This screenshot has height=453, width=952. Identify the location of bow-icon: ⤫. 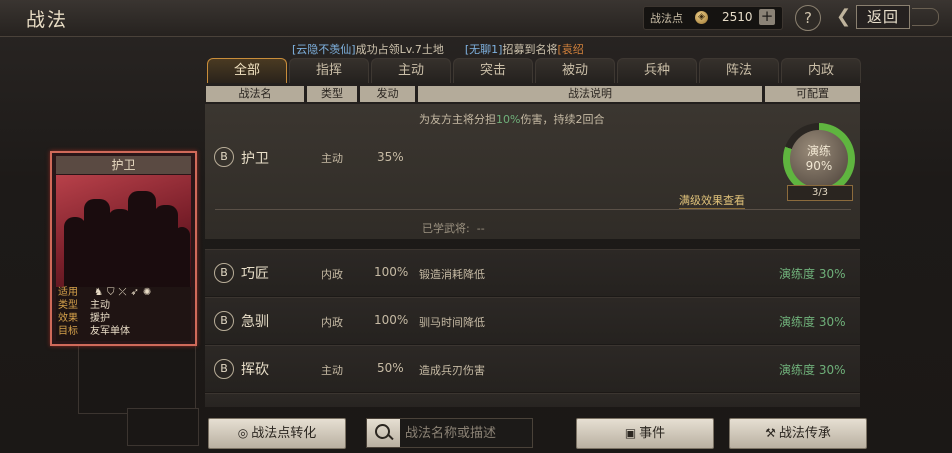
(124, 292).